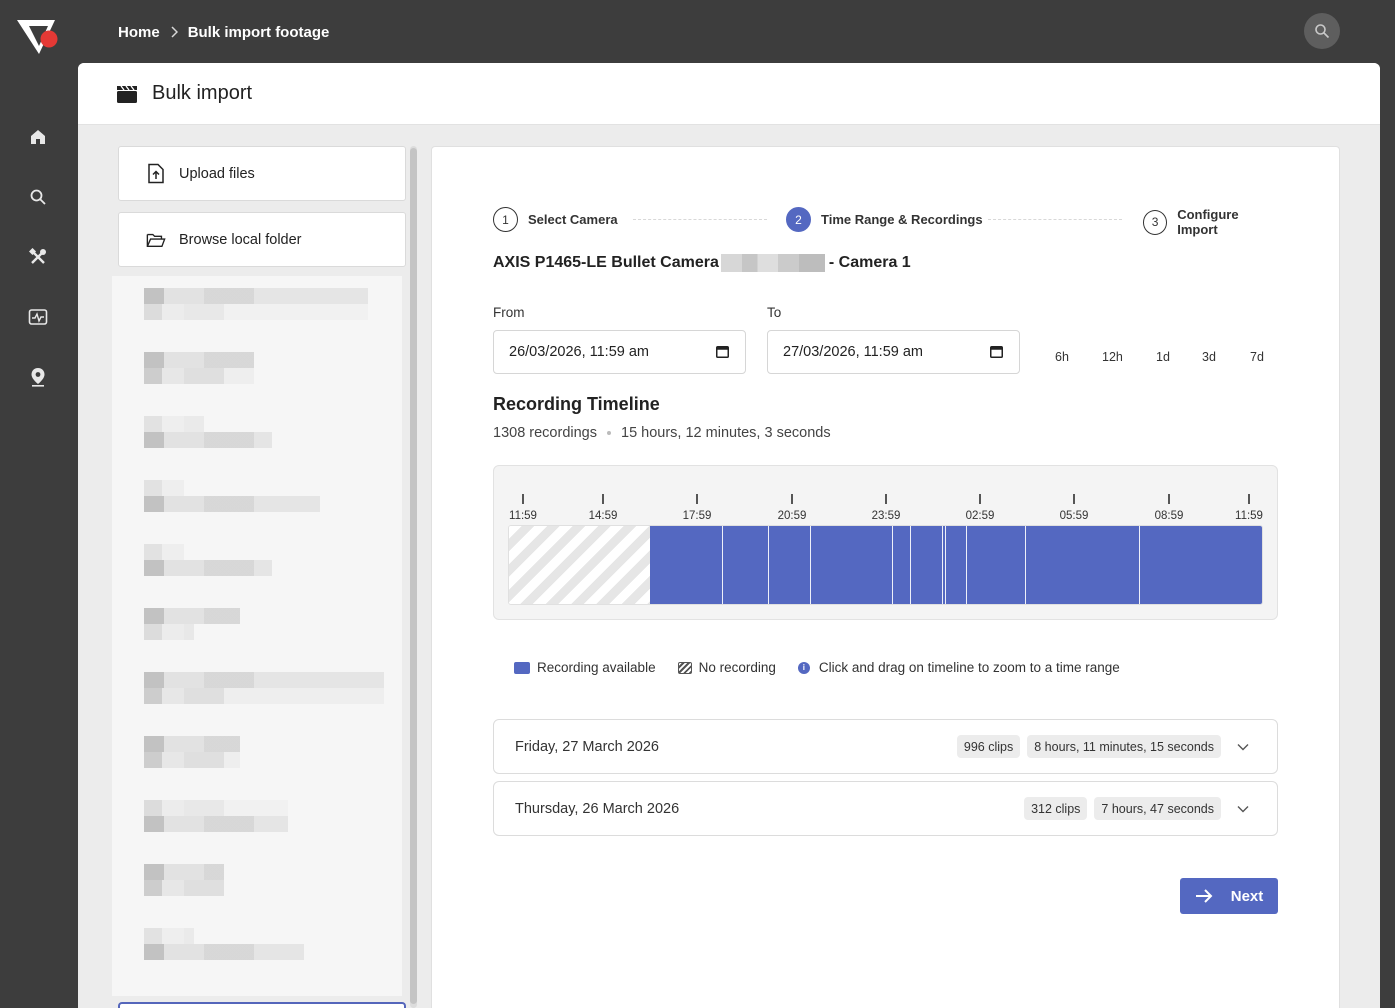 This screenshot has height=1008, width=1395. What do you see at coordinates (509, 312) in the screenshot?
I see `from-label: From` at bounding box center [509, 312].